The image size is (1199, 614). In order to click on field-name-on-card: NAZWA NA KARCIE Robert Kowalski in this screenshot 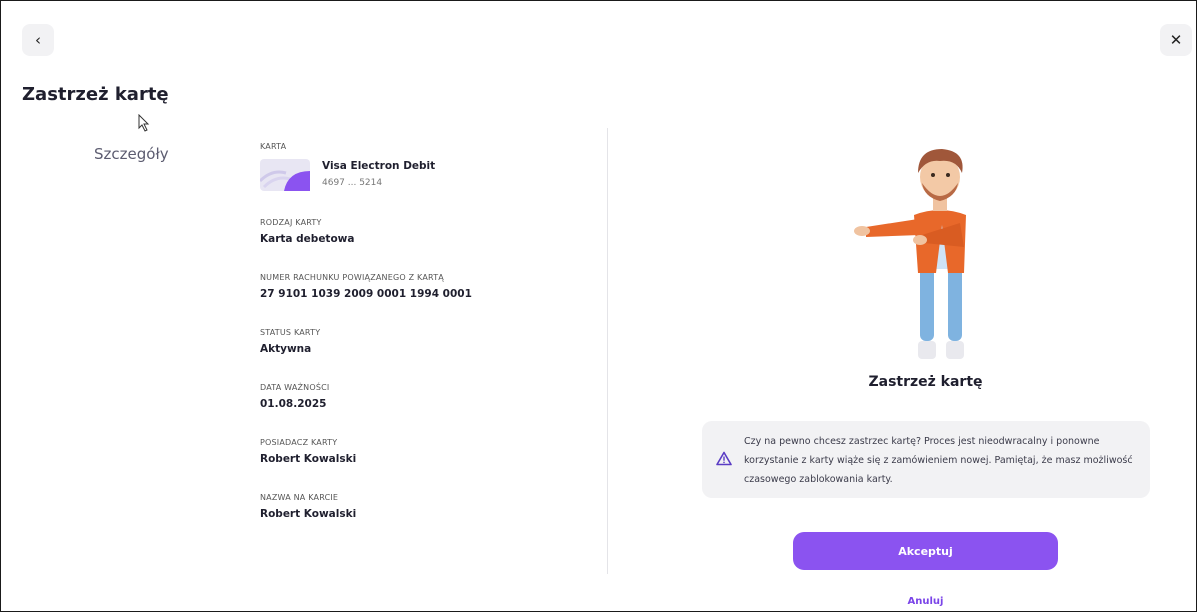, I will do `click(308, 506)`.